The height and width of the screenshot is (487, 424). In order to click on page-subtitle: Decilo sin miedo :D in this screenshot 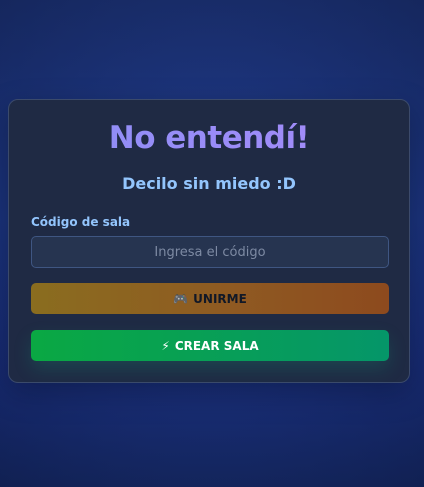, I will do `click(209, 183)`.